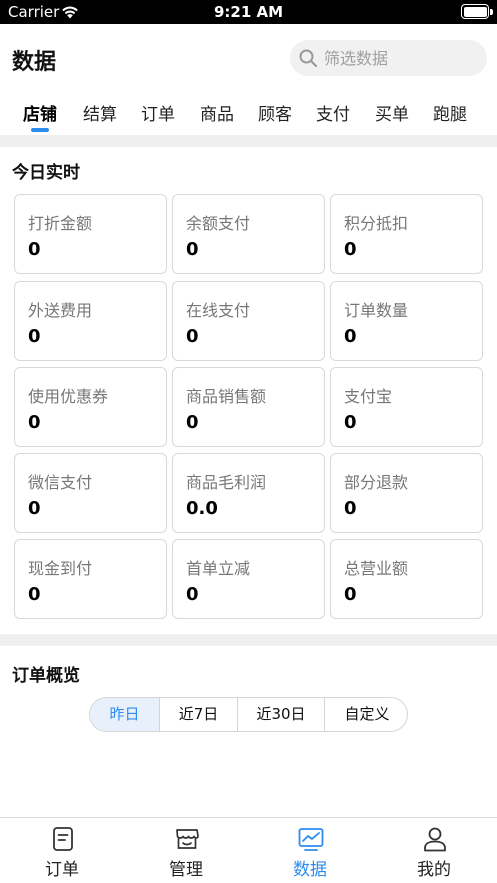 The height and width of the screenshot is (883, 497). I want to click on stat-label: 打折金额, so click(60, 223).